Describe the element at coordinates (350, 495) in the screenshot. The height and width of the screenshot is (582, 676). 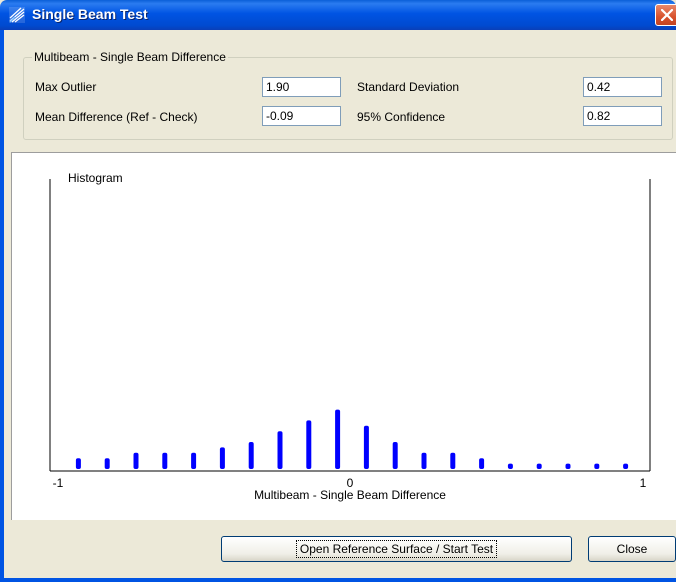
I see `x-axis-label: Multibeam - Single Beam Difference` at that location.